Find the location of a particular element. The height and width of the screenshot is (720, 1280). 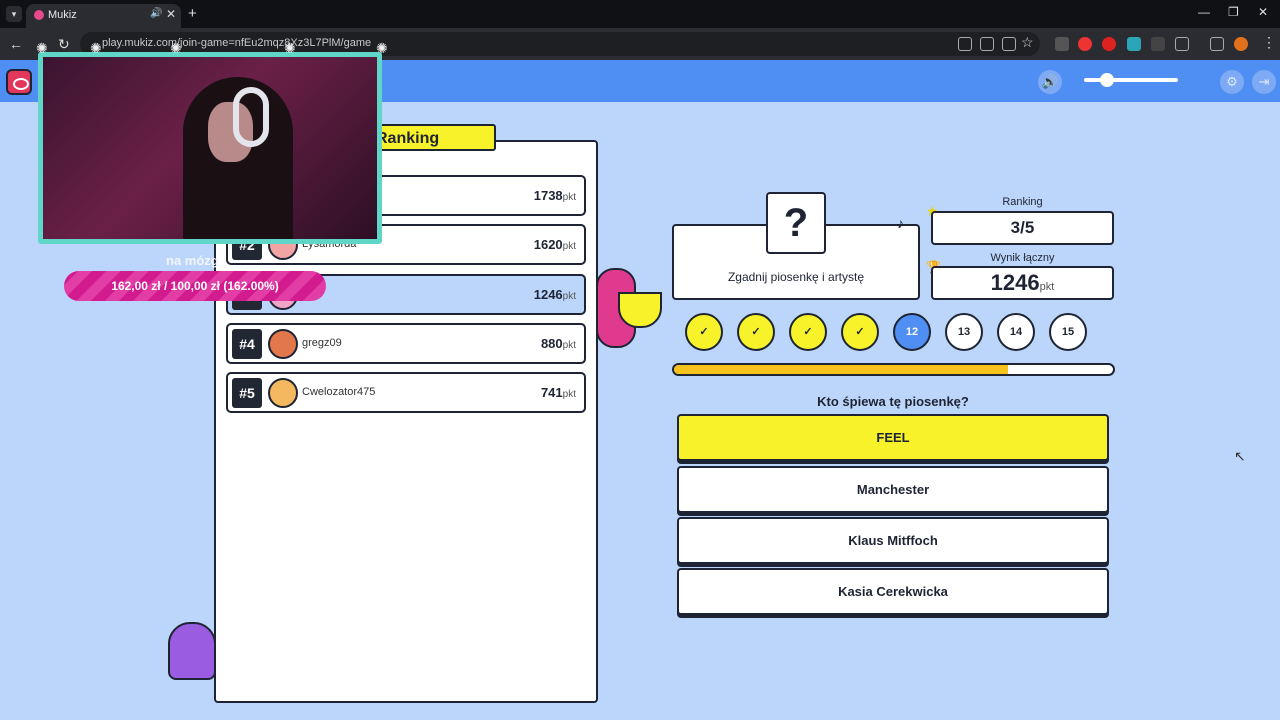

timer-bar is located at coordinates (893, 369).